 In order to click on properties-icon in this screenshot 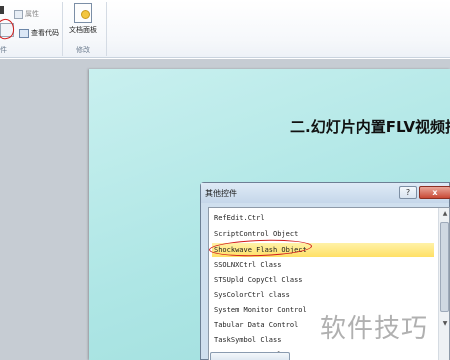, I will do `click(18, 14)`.